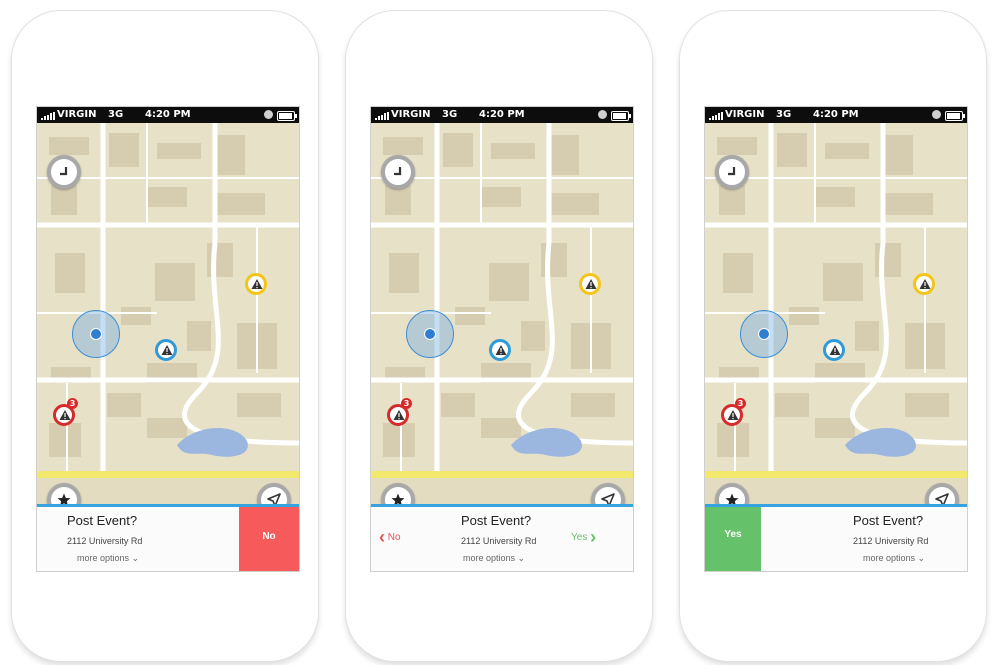 The image size is (1000, 665). Describe the element at coordinates (733, 539) in the screenshot. I see `yes-button: Yes` at that location.